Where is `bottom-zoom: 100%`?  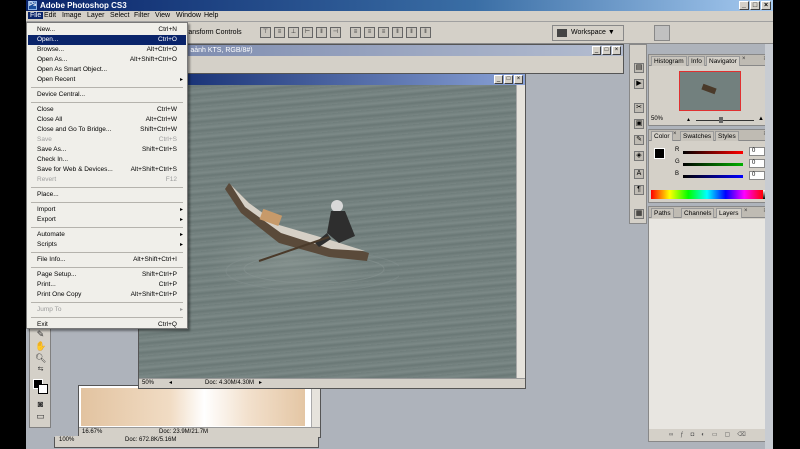 bottom-zoom: 100% is located at coordinates (66, 440).